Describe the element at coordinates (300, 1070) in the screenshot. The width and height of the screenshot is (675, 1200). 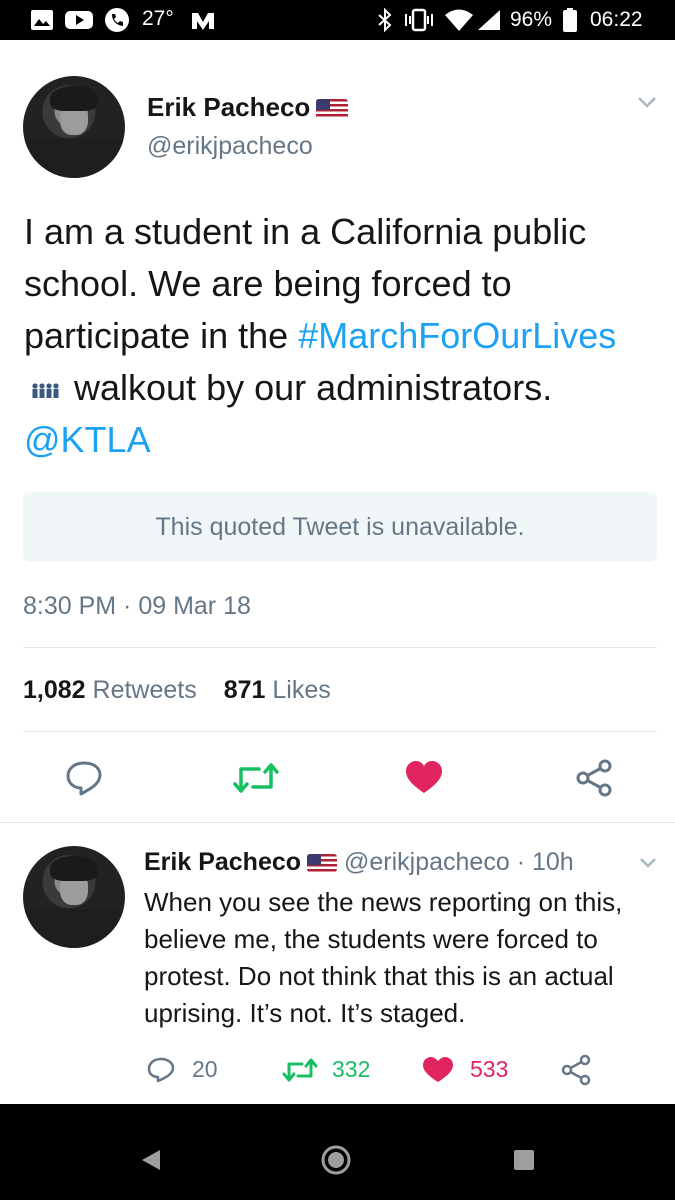
I see `reply-retweet-icon` at that location.